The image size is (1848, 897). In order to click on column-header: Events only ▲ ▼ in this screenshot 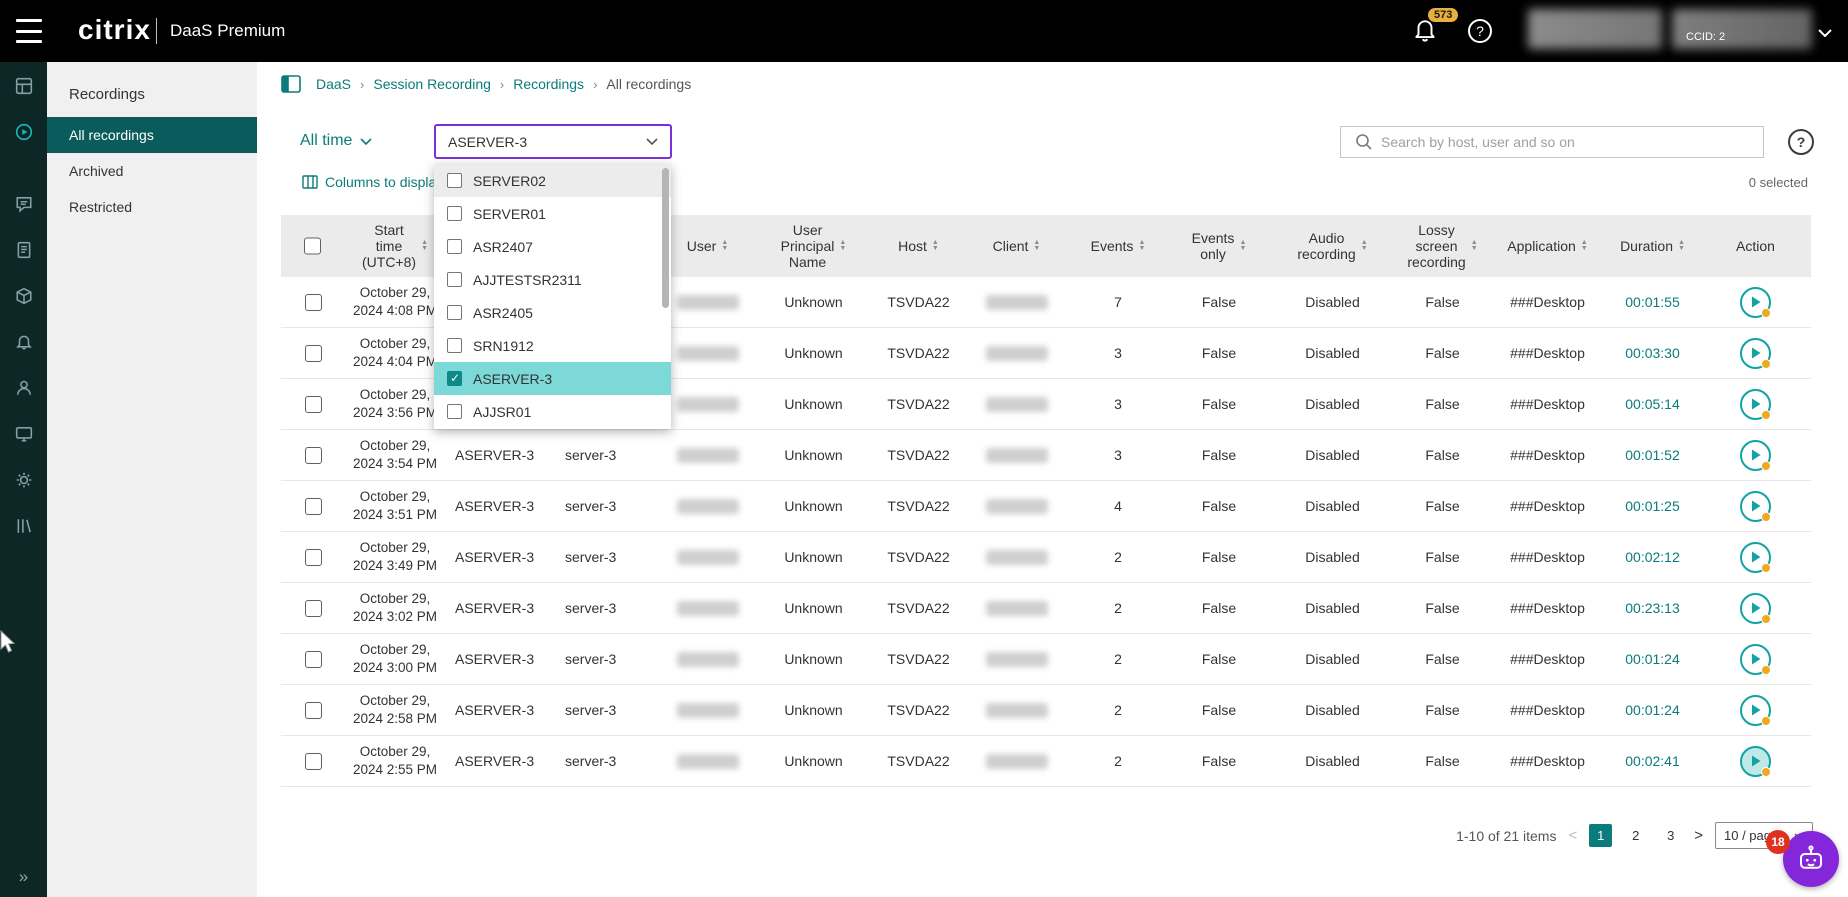, I will do `click(1219, 246)`.